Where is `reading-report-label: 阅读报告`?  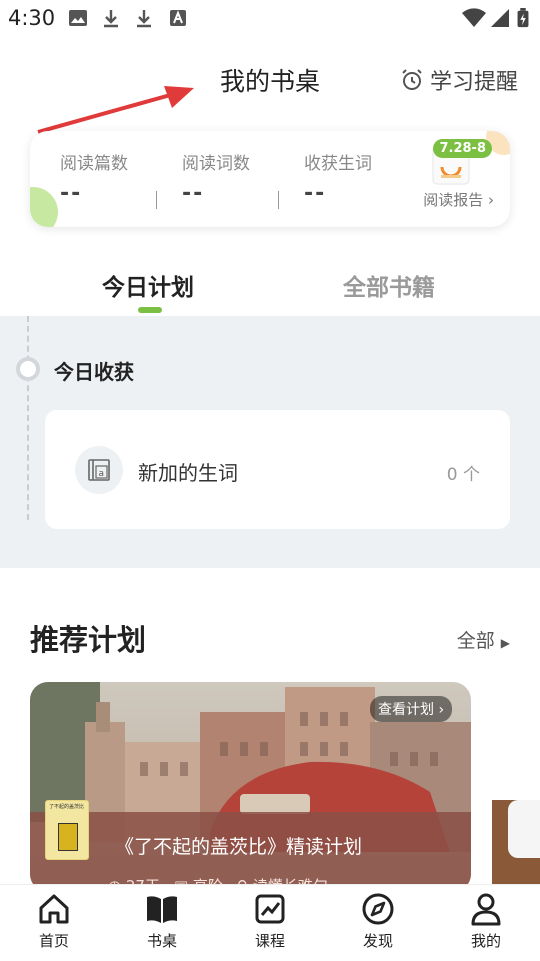
reading-report-label: 阅读报告 is located at coordinates (453, 200).